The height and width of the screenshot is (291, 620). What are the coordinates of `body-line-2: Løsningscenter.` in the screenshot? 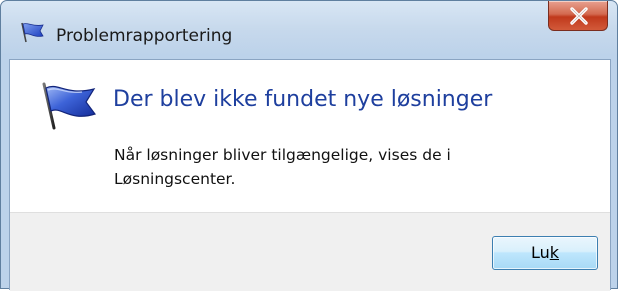 It's located at (175, 179).